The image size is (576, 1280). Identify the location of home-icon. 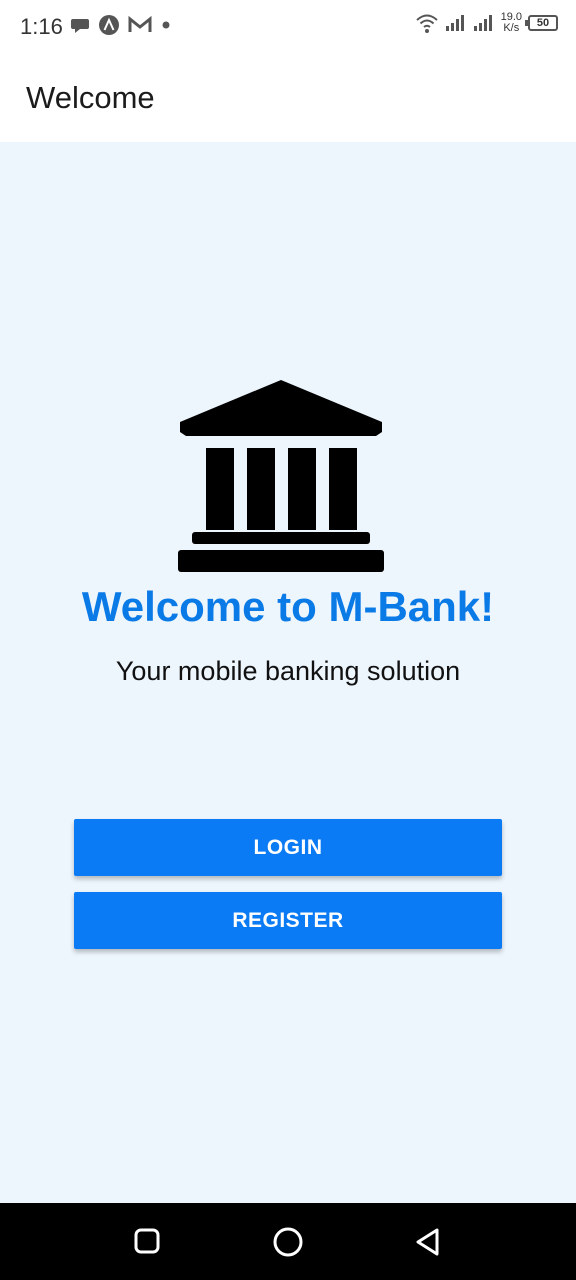
(288, 1242).